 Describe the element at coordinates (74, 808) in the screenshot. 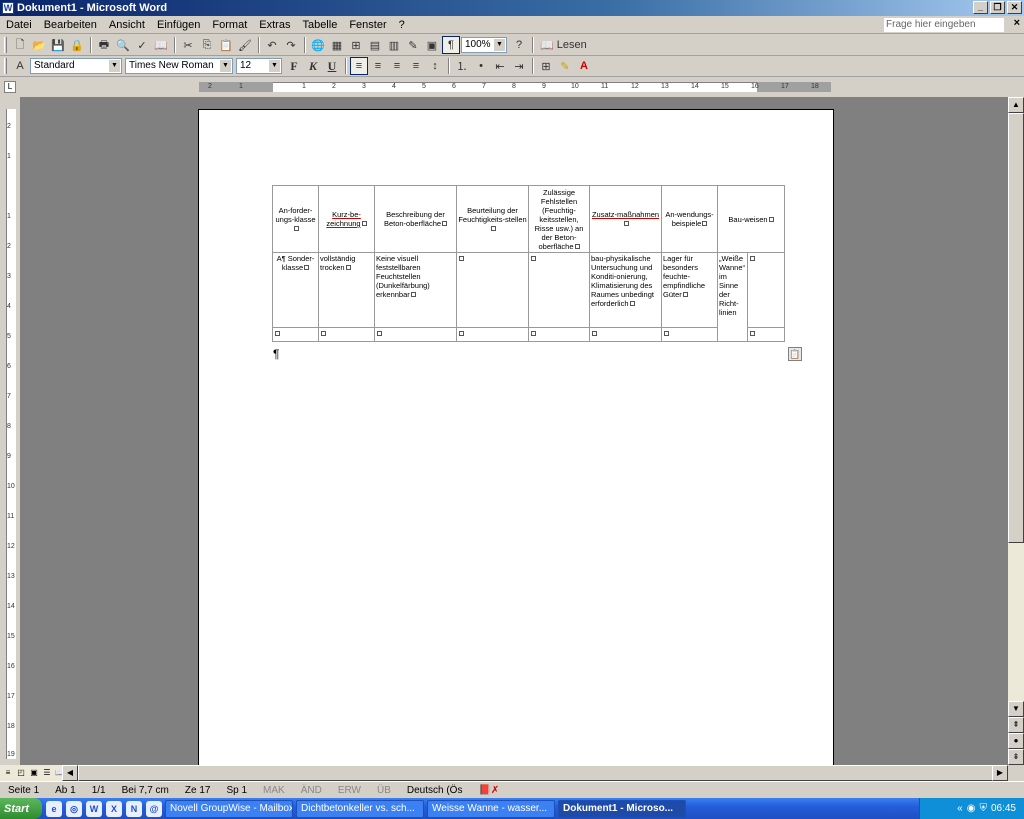

I see `internet-icon: ◎` at that location.